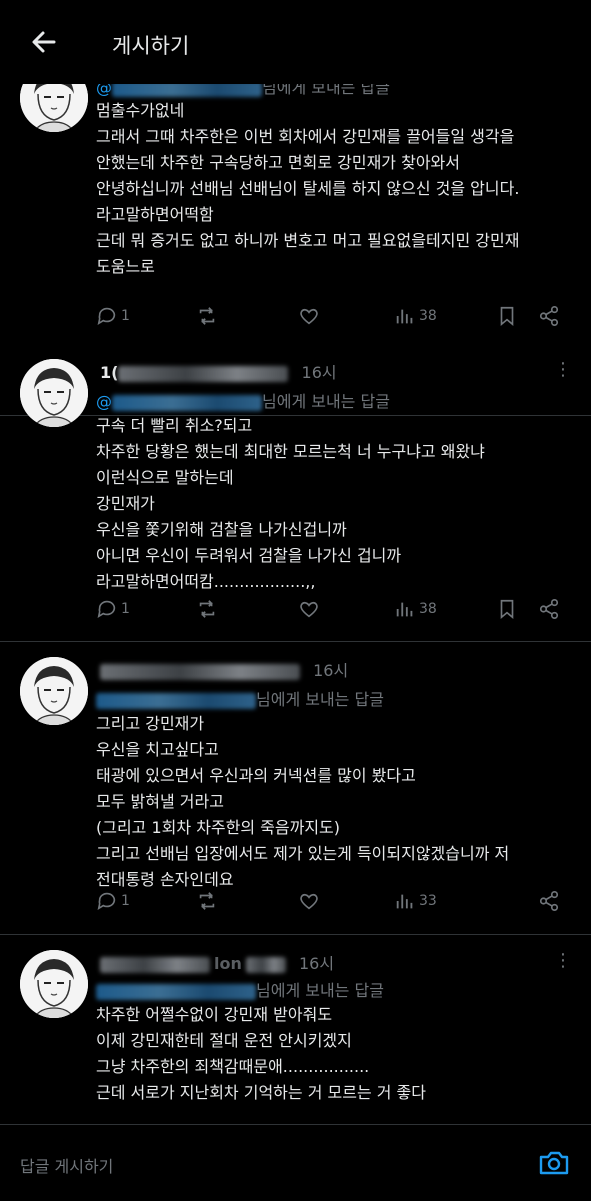 The height and width of the screenshot is (1201, 591). I want to click on action-bar: 1 33, so click(331, 901).